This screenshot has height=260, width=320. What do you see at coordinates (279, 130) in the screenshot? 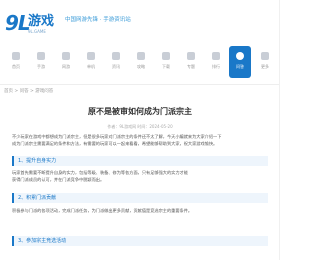
I see `scrollbar-track` at bounding box center [279, 130].